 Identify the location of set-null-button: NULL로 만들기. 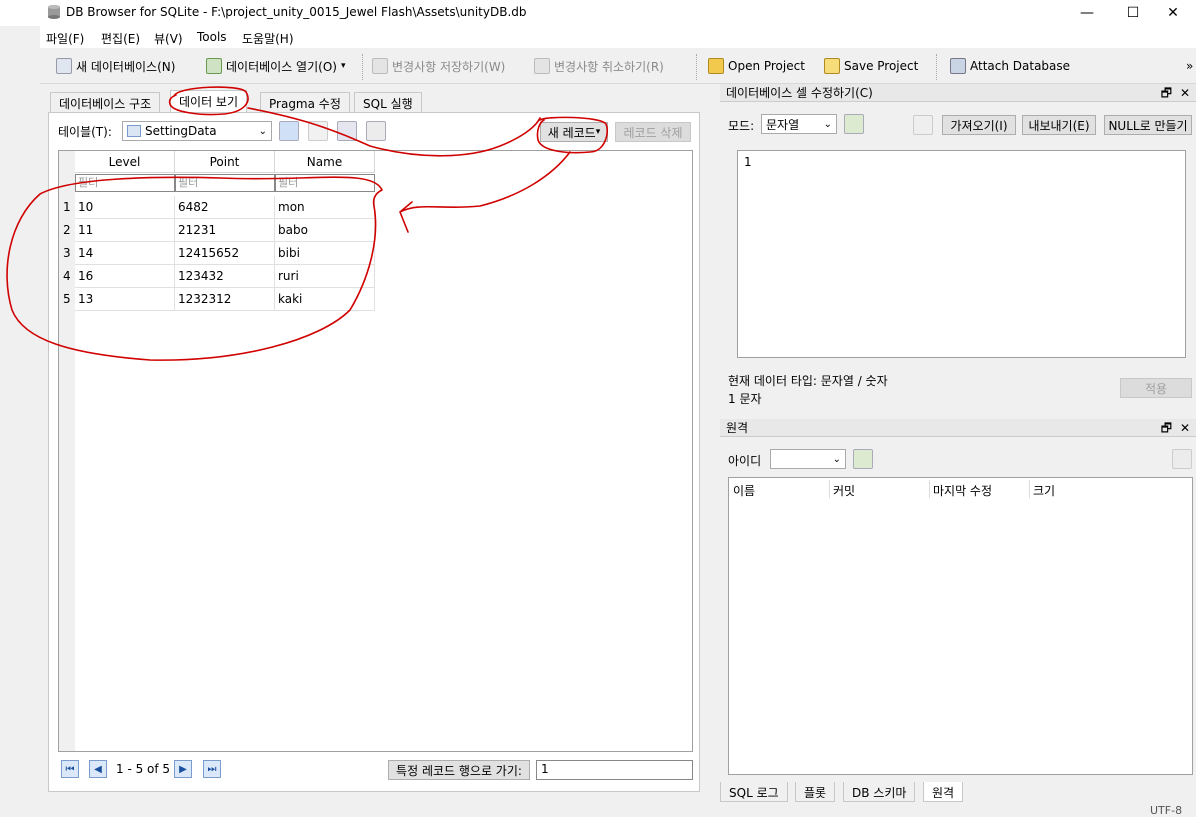
(1148, 125).